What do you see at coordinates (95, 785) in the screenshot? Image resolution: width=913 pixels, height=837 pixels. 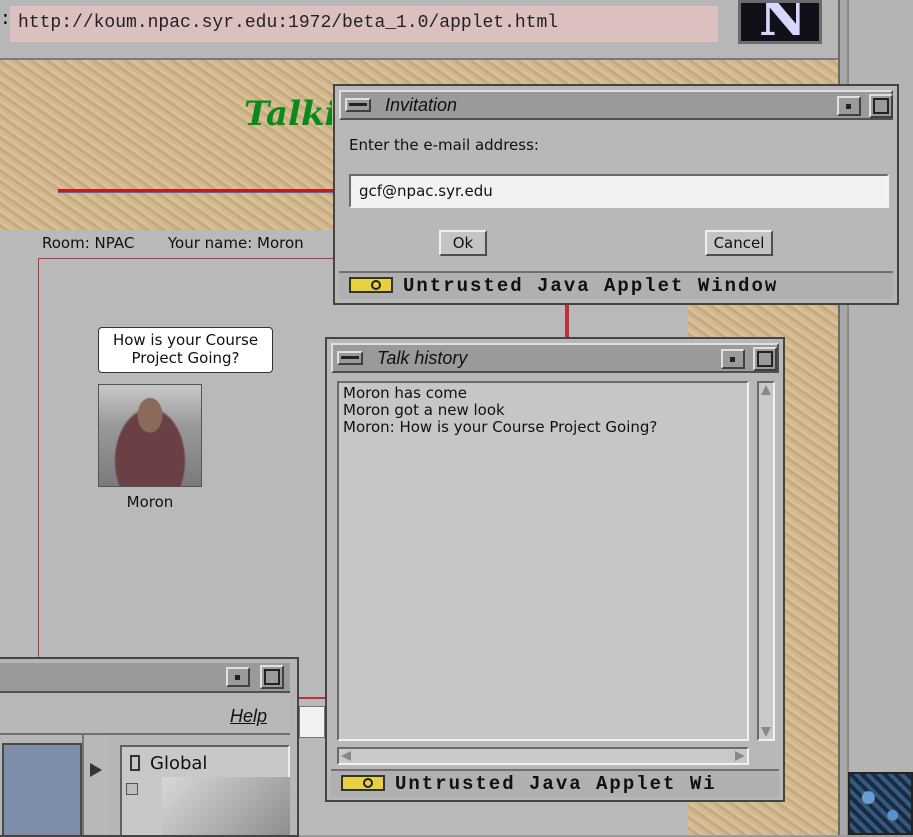 I see `arrow-button` at bounding box center [95, 785].